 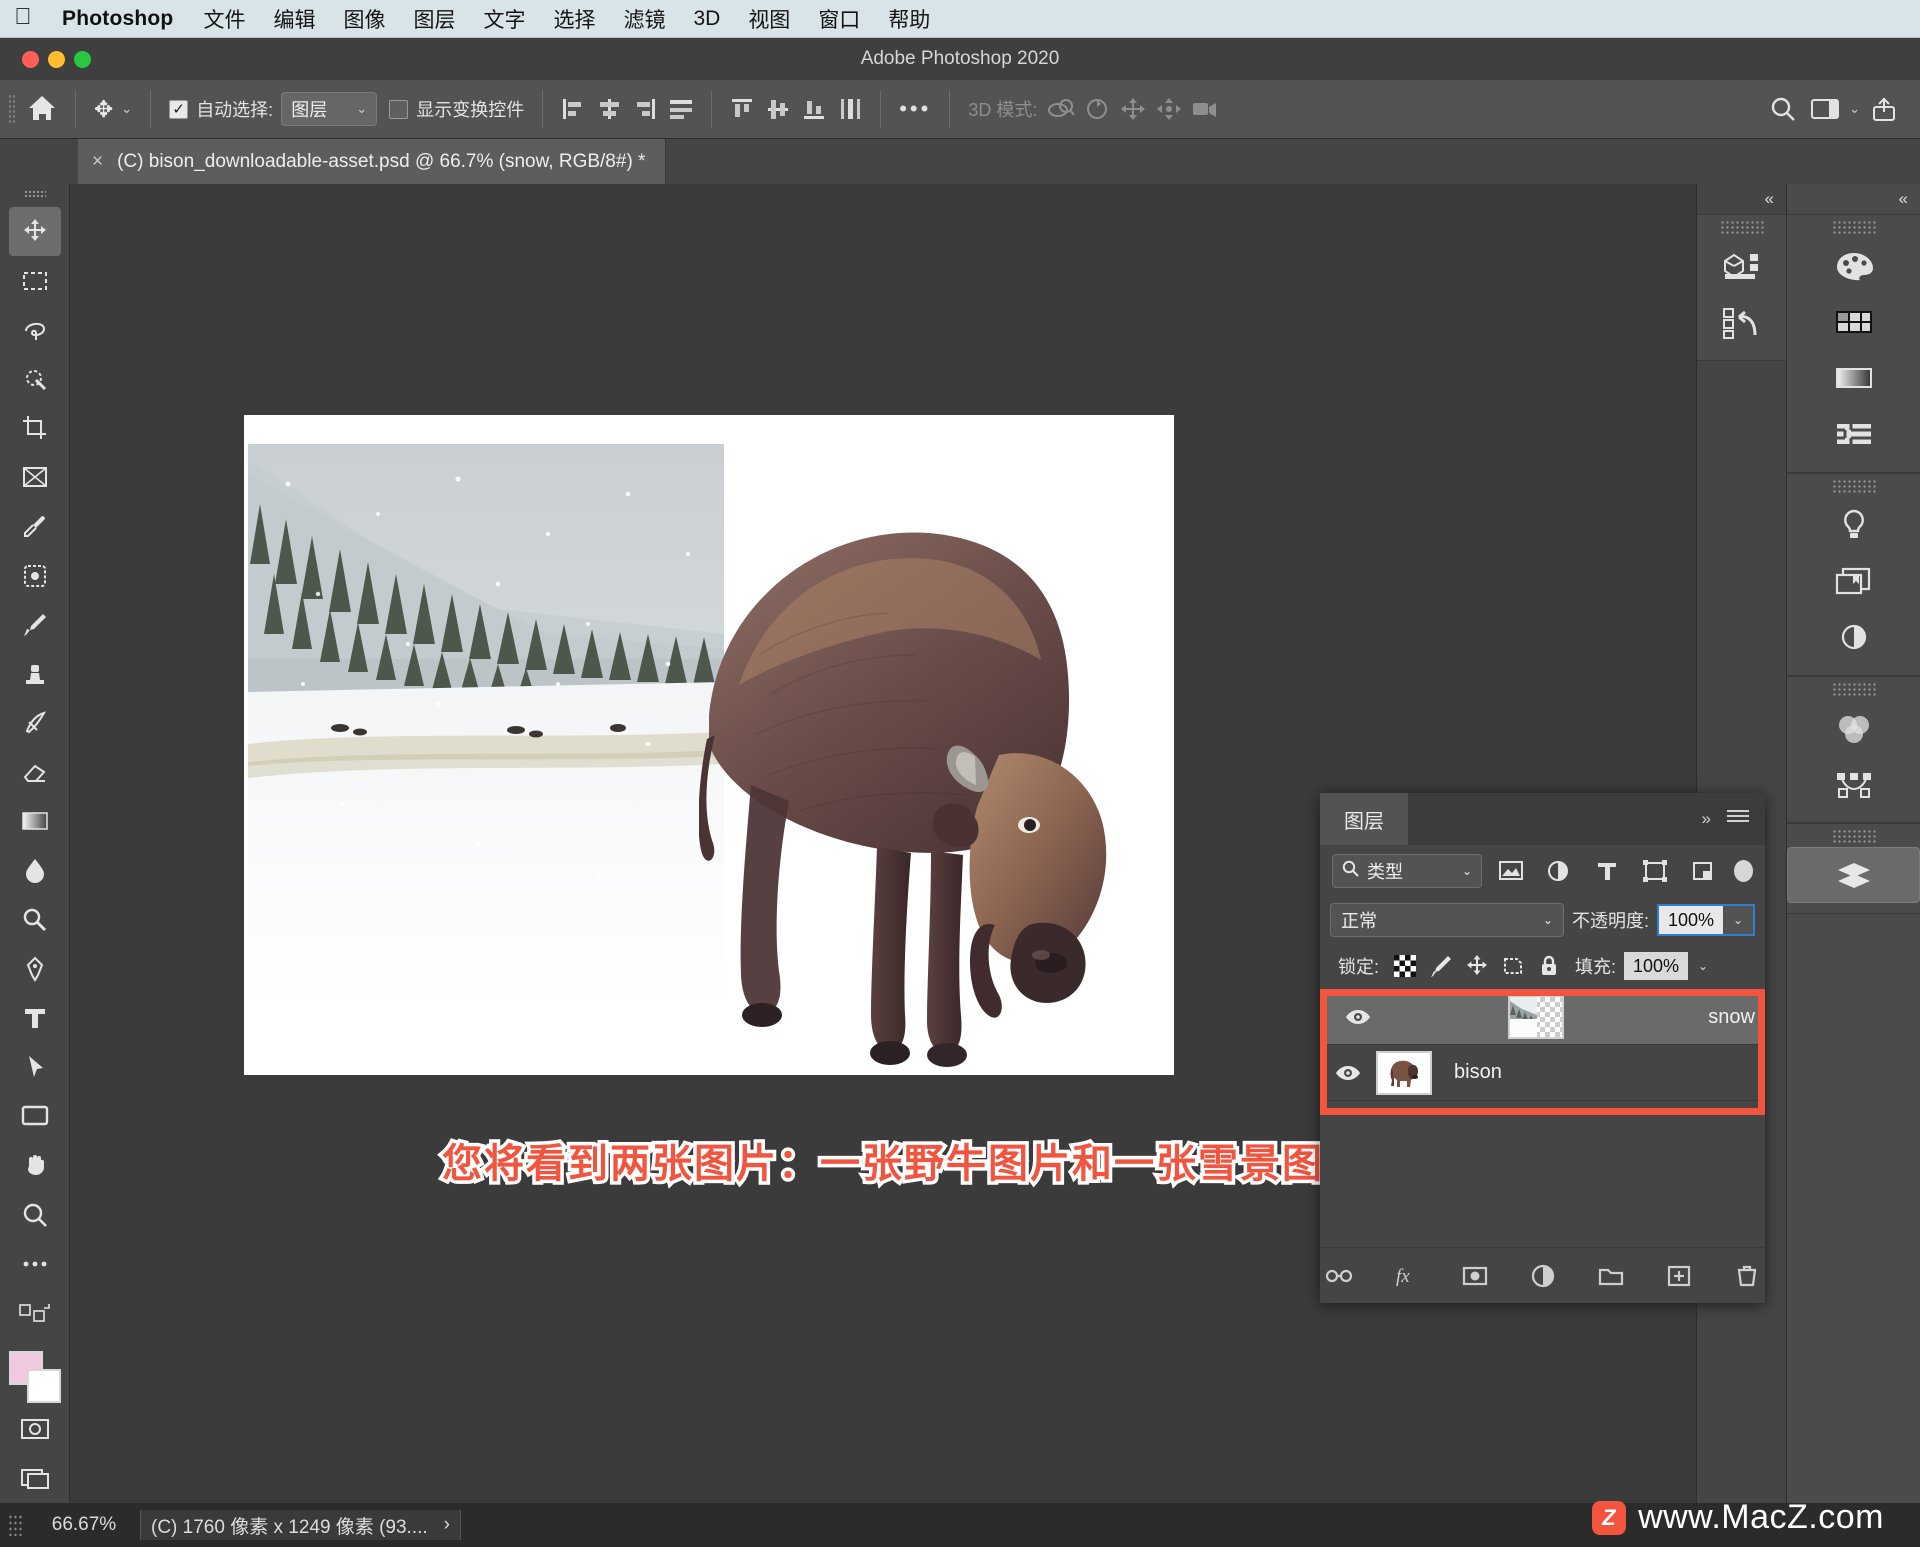 I want to click on menu-item-type: 文字, so click(x=504, y=19).